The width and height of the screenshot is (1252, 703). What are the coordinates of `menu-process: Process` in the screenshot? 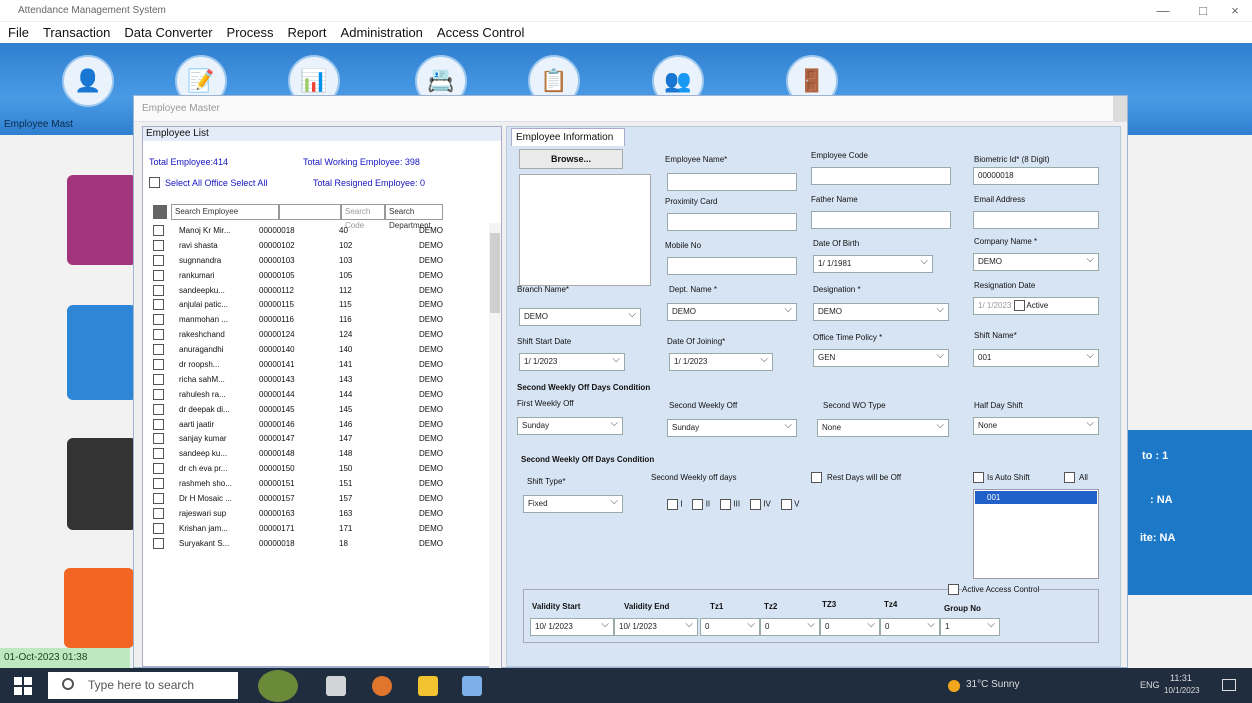 It's located at (250, 32).